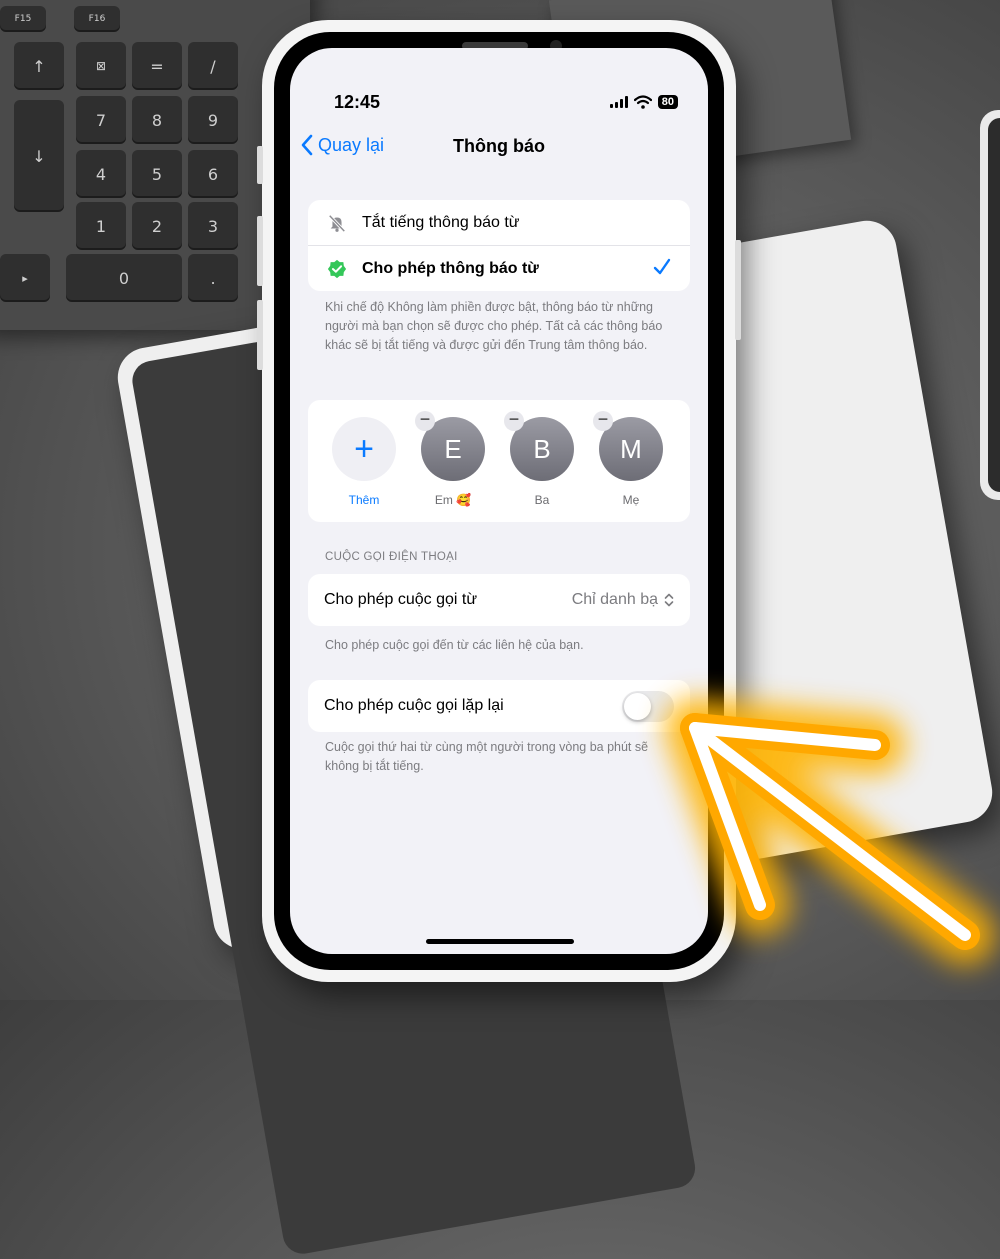 The width and height of the screenshot is (1000, 1259). What do you see at coordinates (157, 174) in the screenshot?
I see `keyboard-key: 5` at bounding box center [157, 174].